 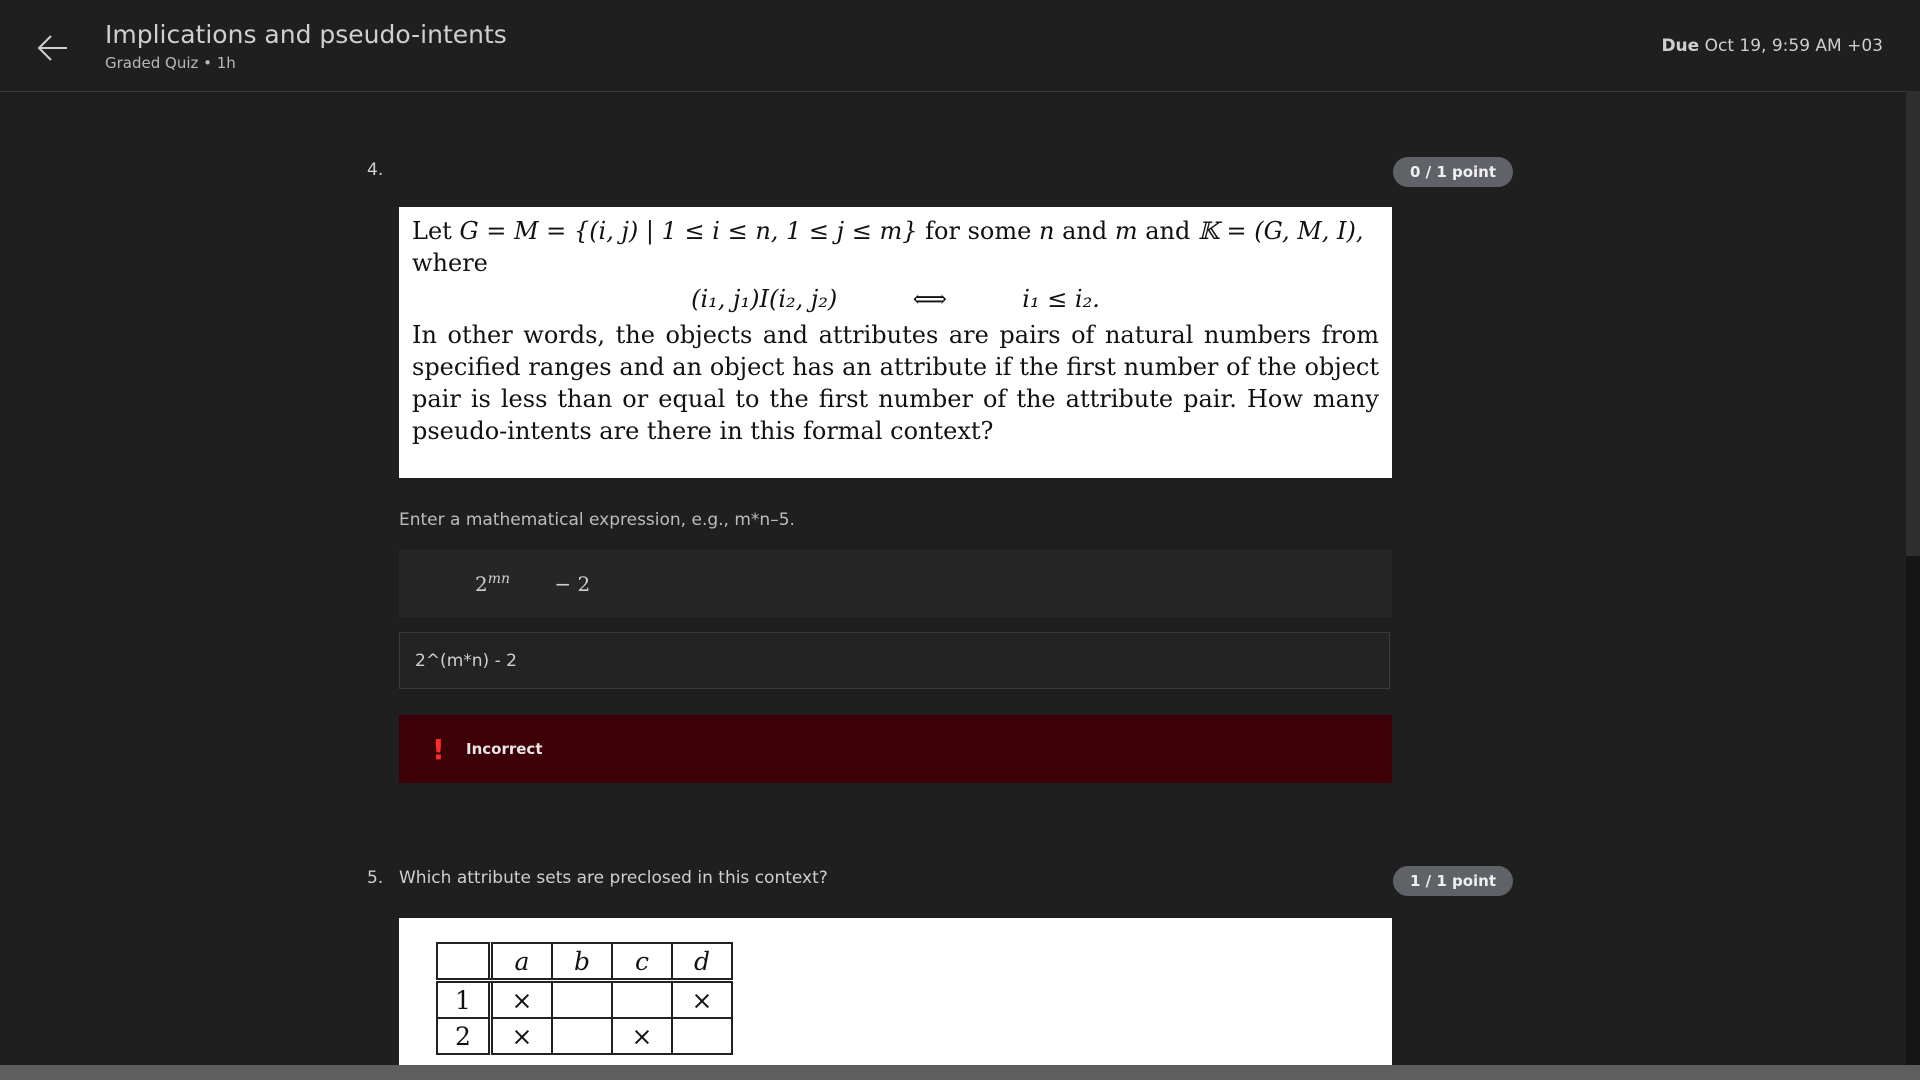 I want to click on table-row: 2 × ×, so click(x=584, y=1036).